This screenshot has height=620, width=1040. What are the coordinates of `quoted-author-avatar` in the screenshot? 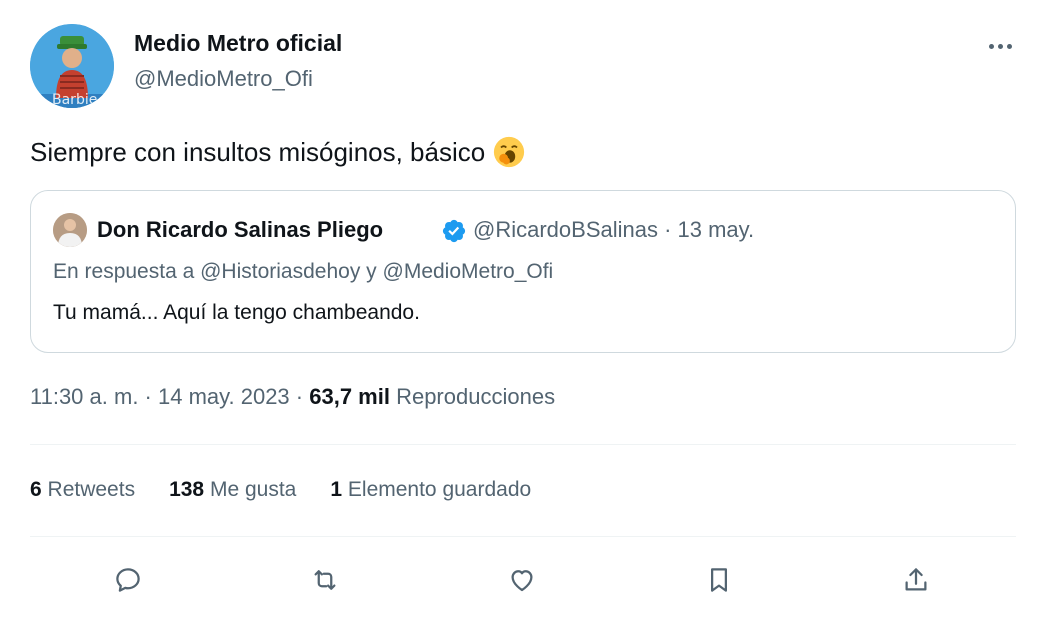 It's located at (70, 230).